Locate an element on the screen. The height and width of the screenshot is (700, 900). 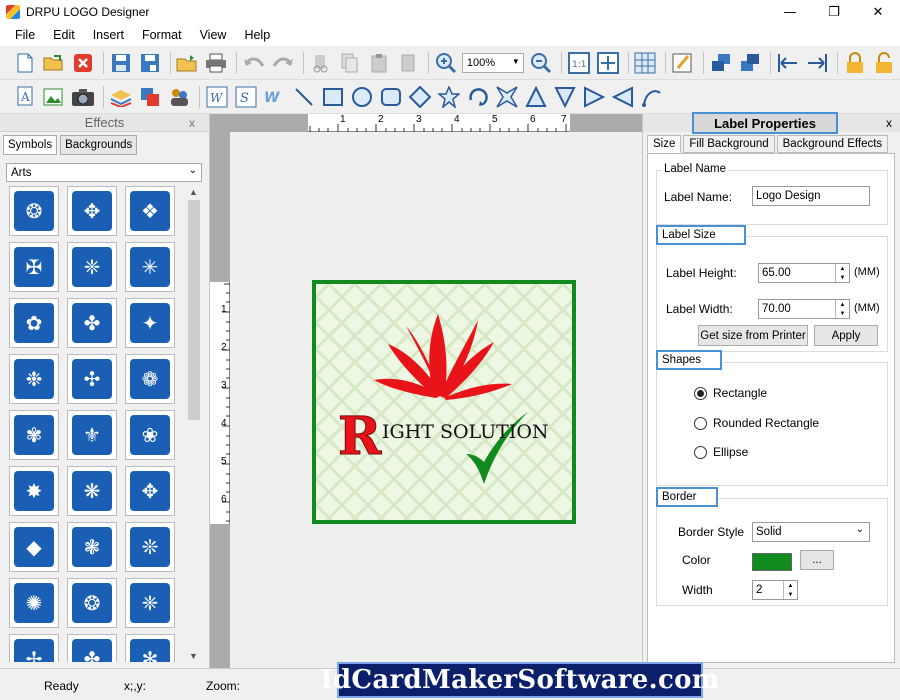
triangle-right-tool-icon is located at coordinates (594, 97).